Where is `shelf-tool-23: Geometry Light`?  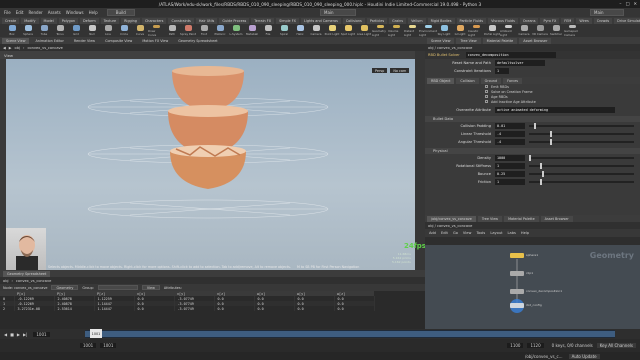 shelf-tool-23: Geometry Light is located at coordinates (380, 30).